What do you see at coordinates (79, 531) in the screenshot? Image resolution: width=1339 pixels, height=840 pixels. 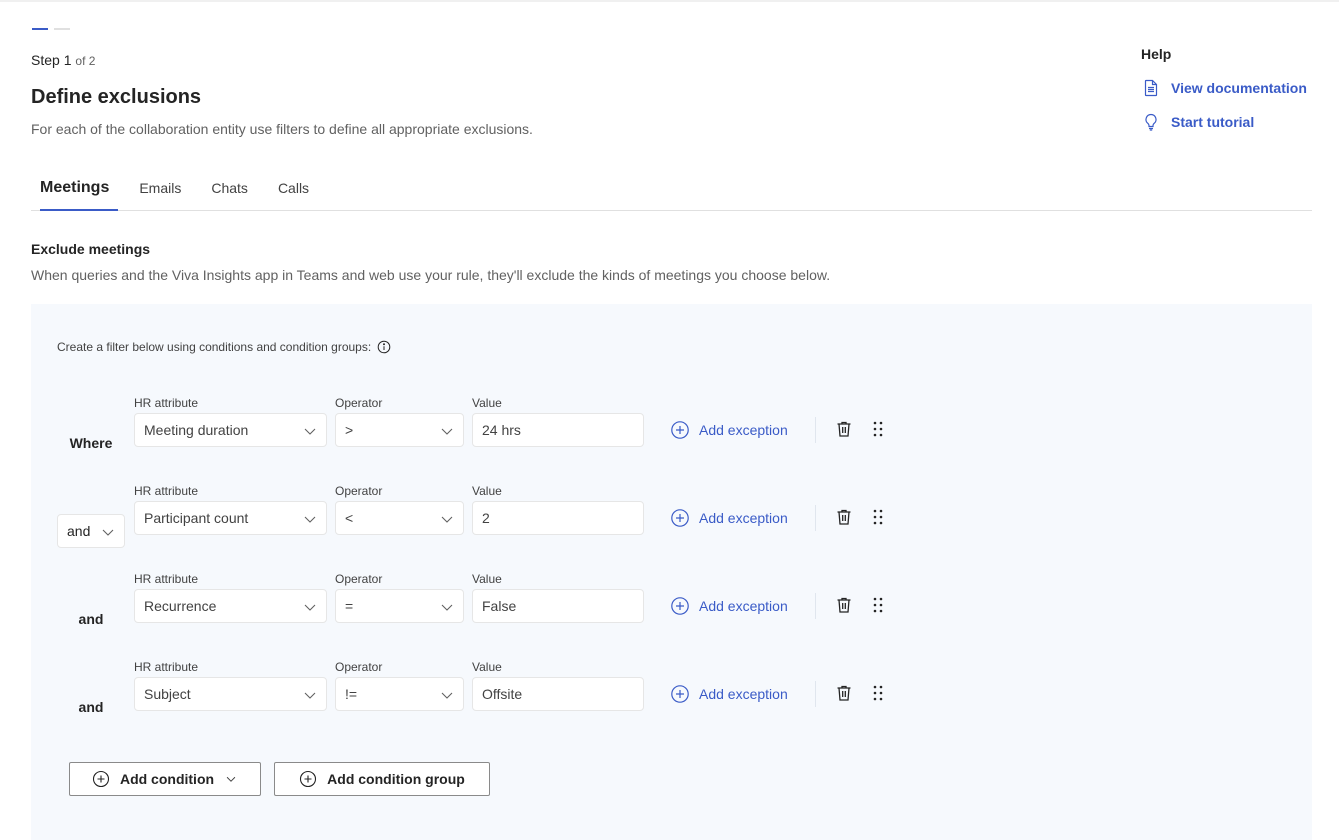 I see `connector-value: and` at bounding box center [79, 531].